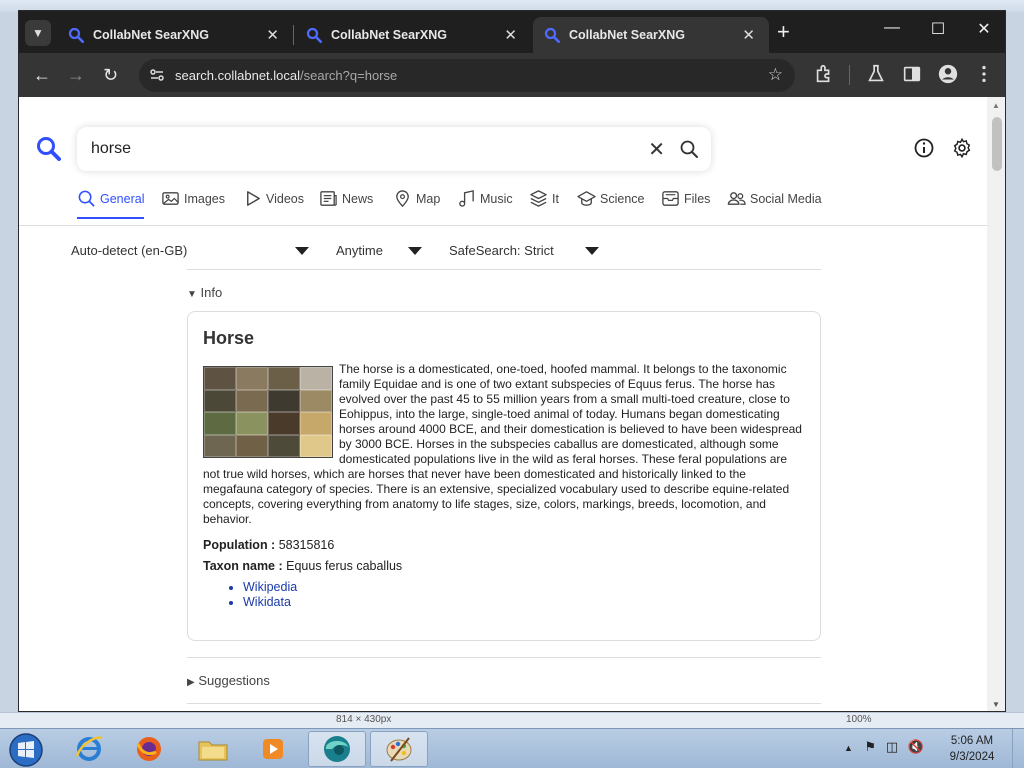  I want to click on tab-label: Science, so click(622, 199).